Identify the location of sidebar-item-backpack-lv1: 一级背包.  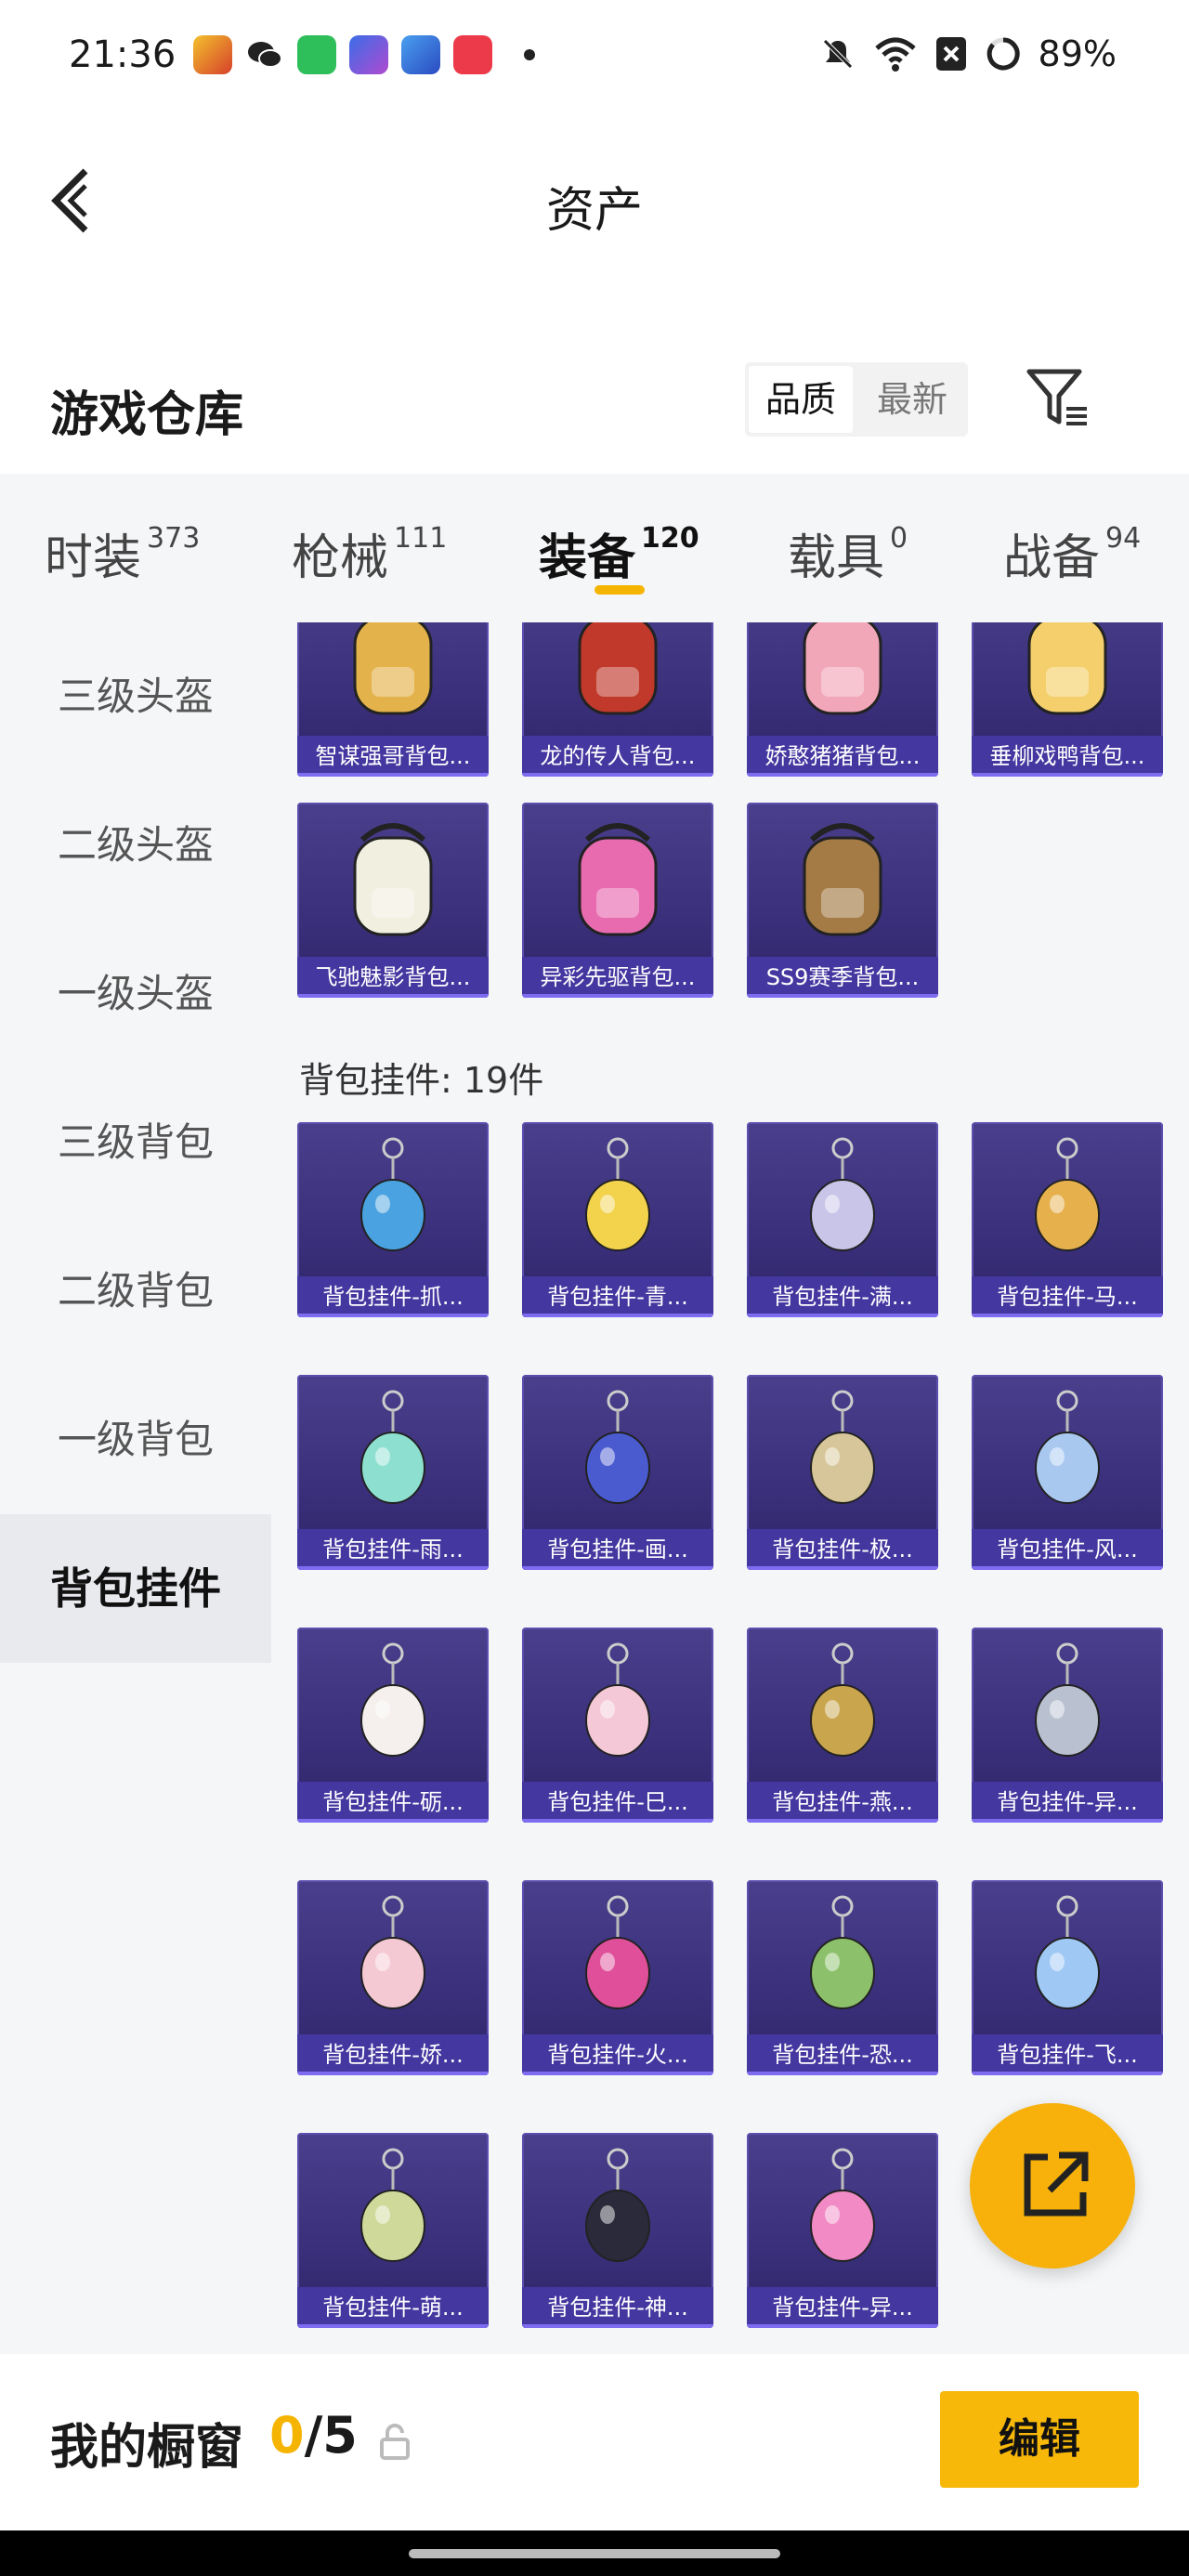
(135, 1440).